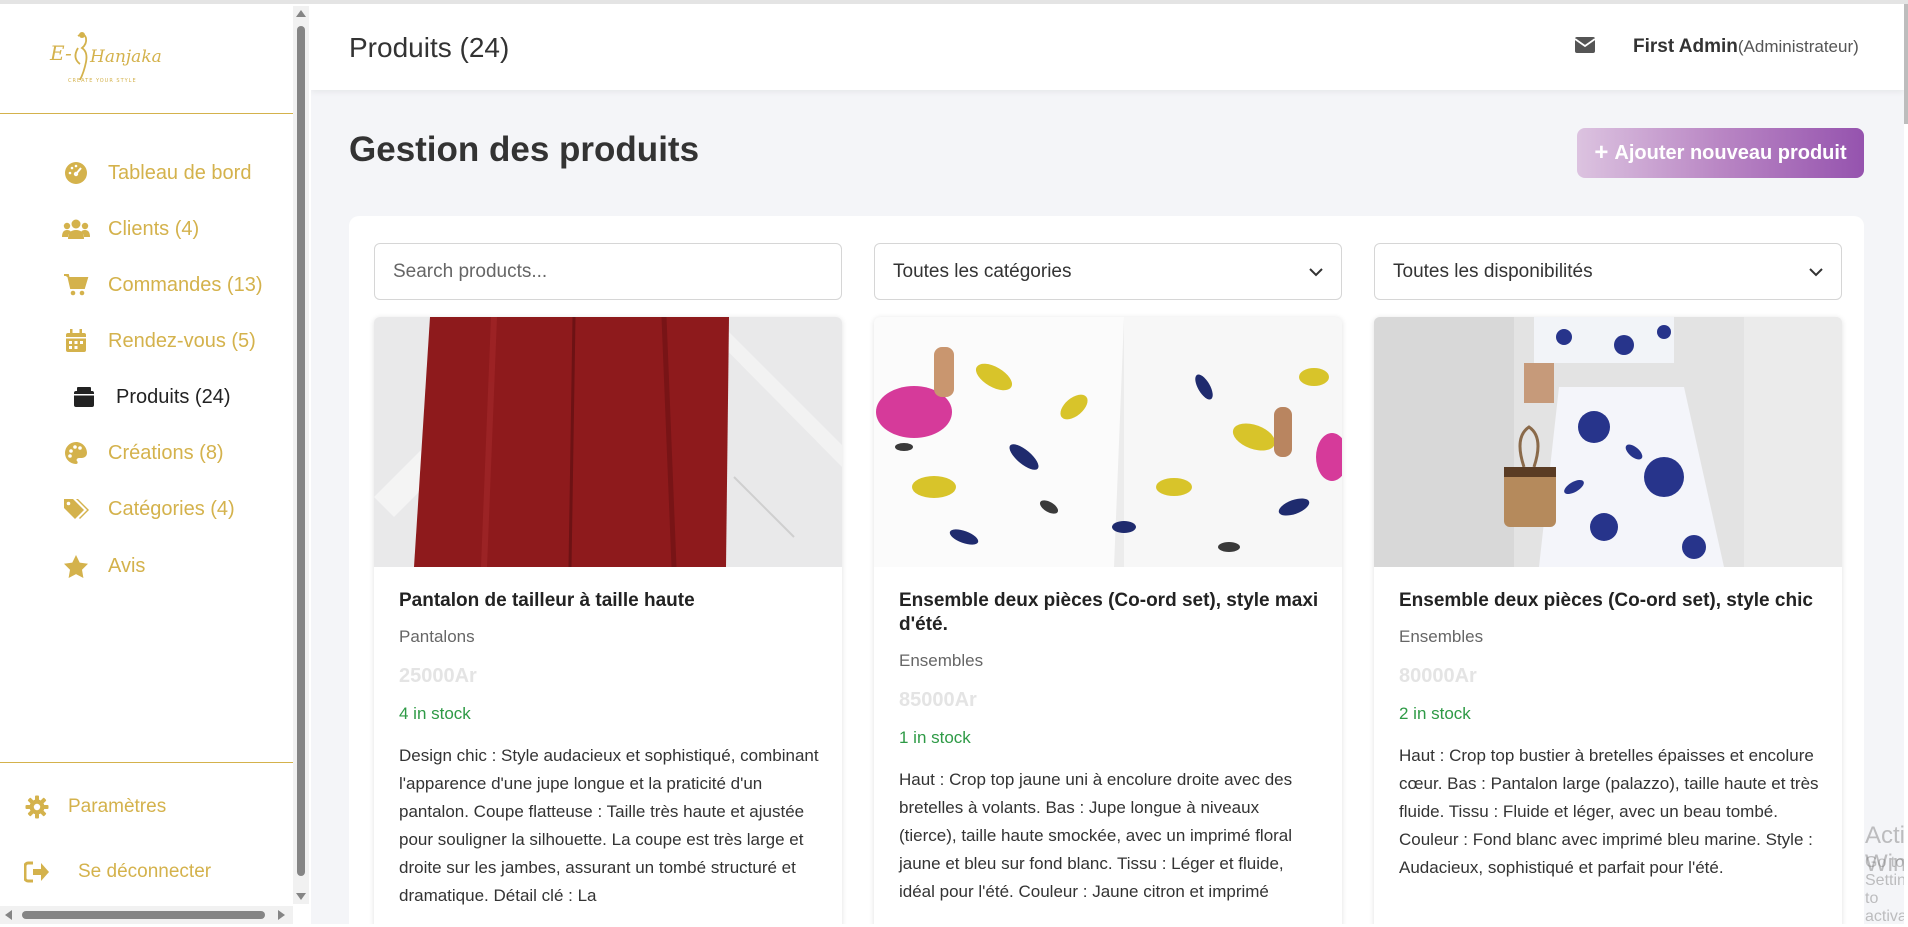 This screenshot has height=927, width=1908. I want to click on sidebar-item-label: Avis, so click(127, 565).